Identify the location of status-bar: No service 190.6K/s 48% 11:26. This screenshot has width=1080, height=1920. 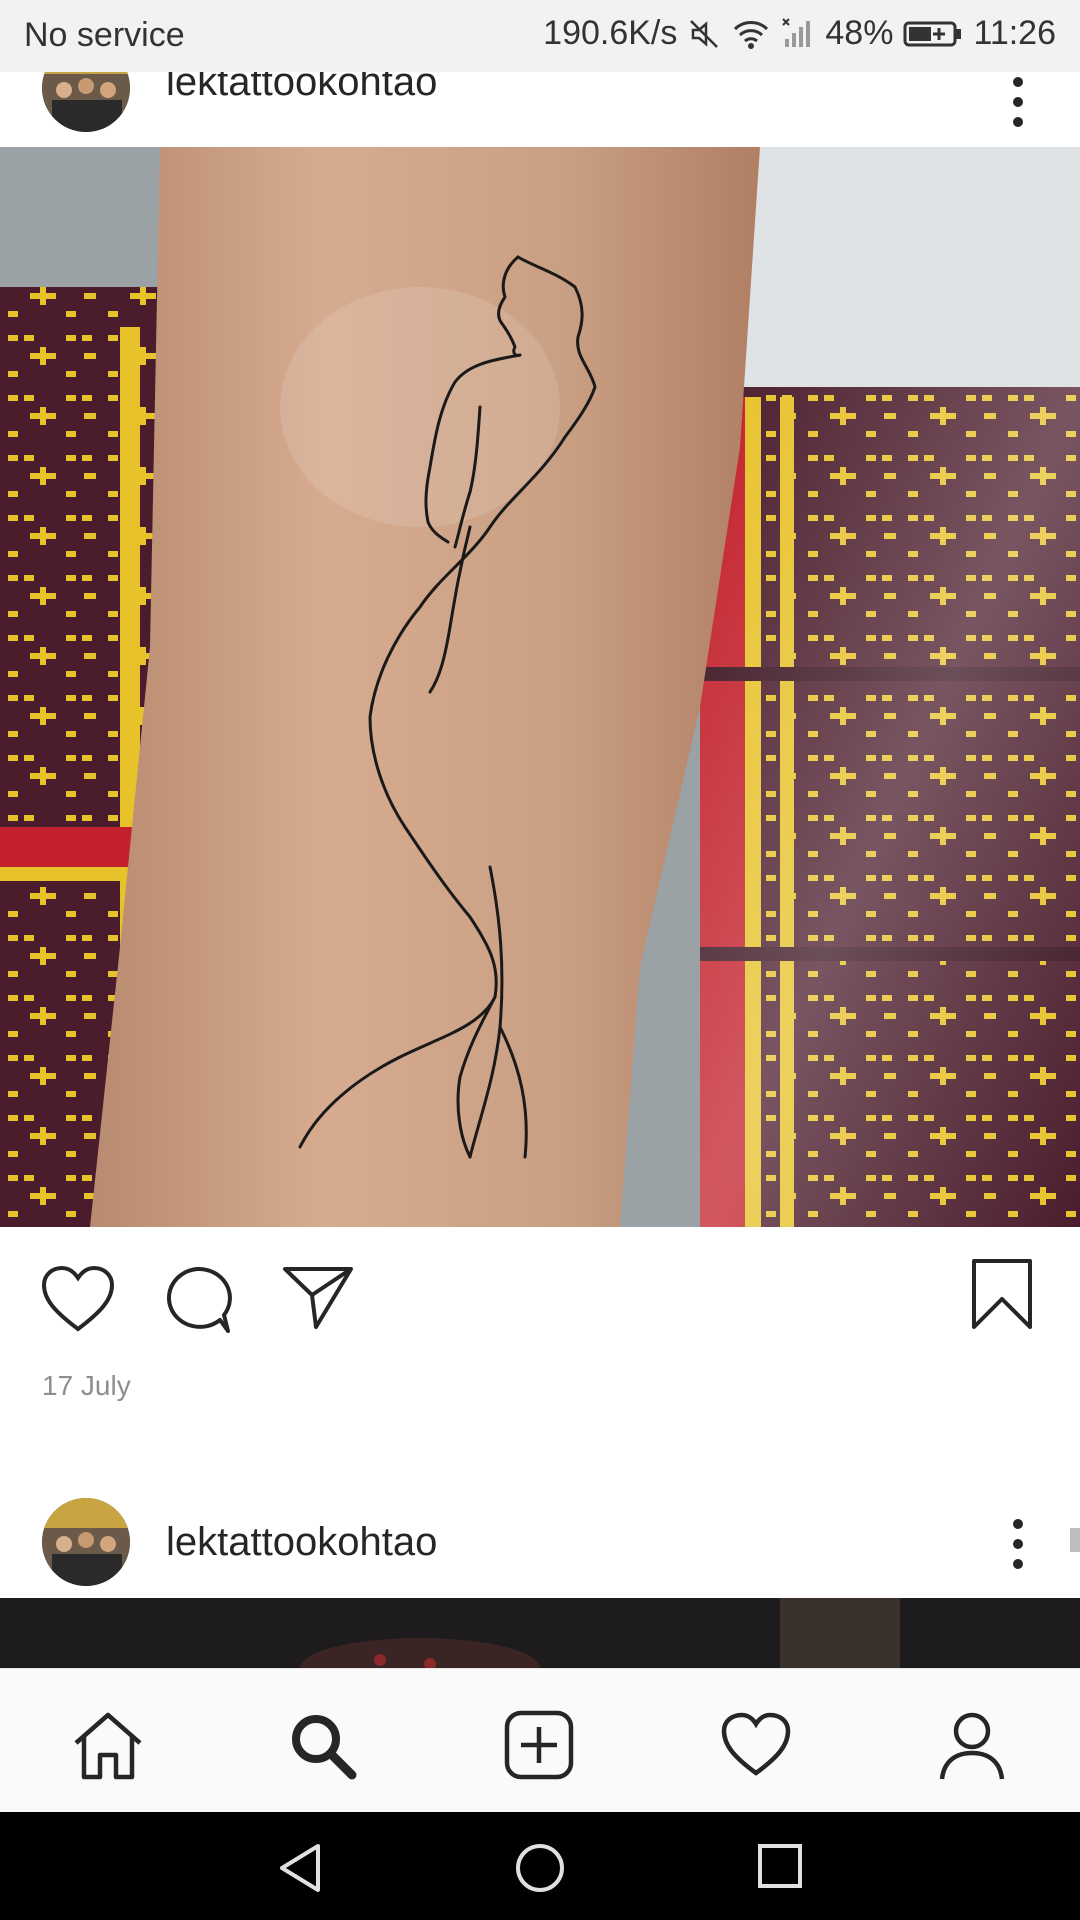
(540, 36).